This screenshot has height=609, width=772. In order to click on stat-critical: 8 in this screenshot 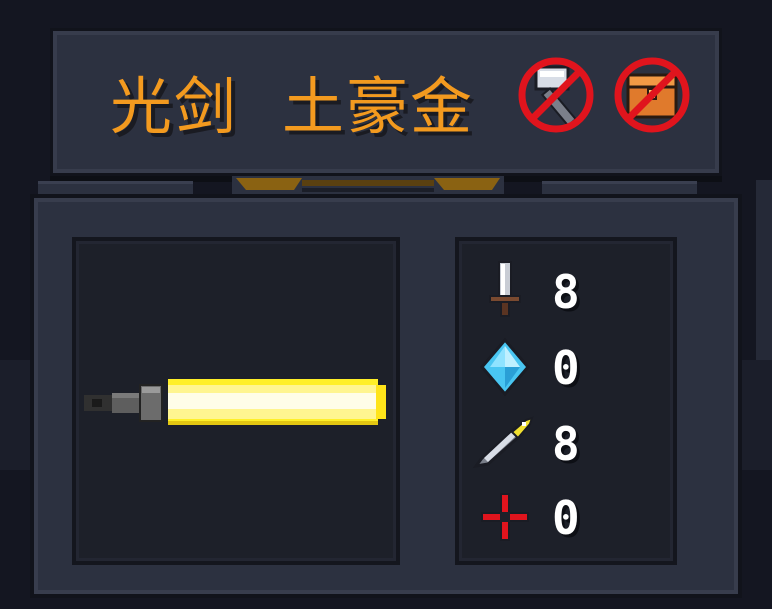, I will do `click(562, 443)`.